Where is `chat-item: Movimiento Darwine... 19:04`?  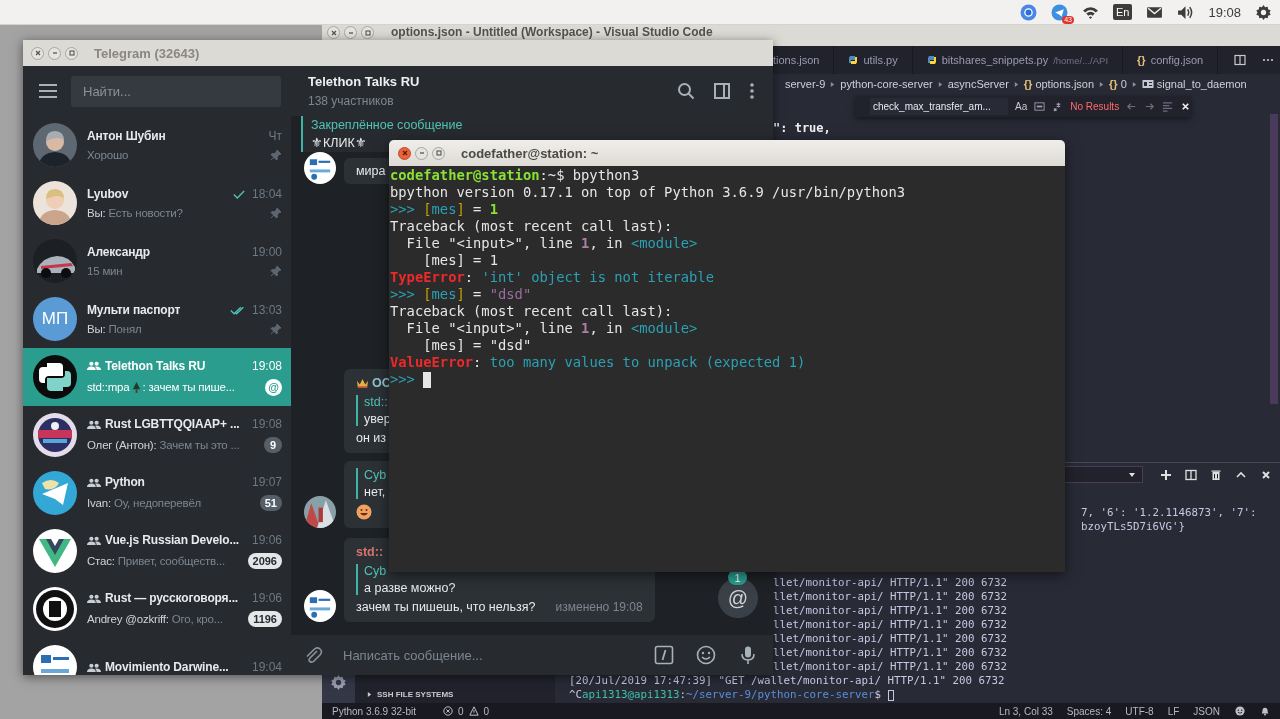 chat-item: Movimiento Darwine... 19:04 is located at coordinates (157, 656).